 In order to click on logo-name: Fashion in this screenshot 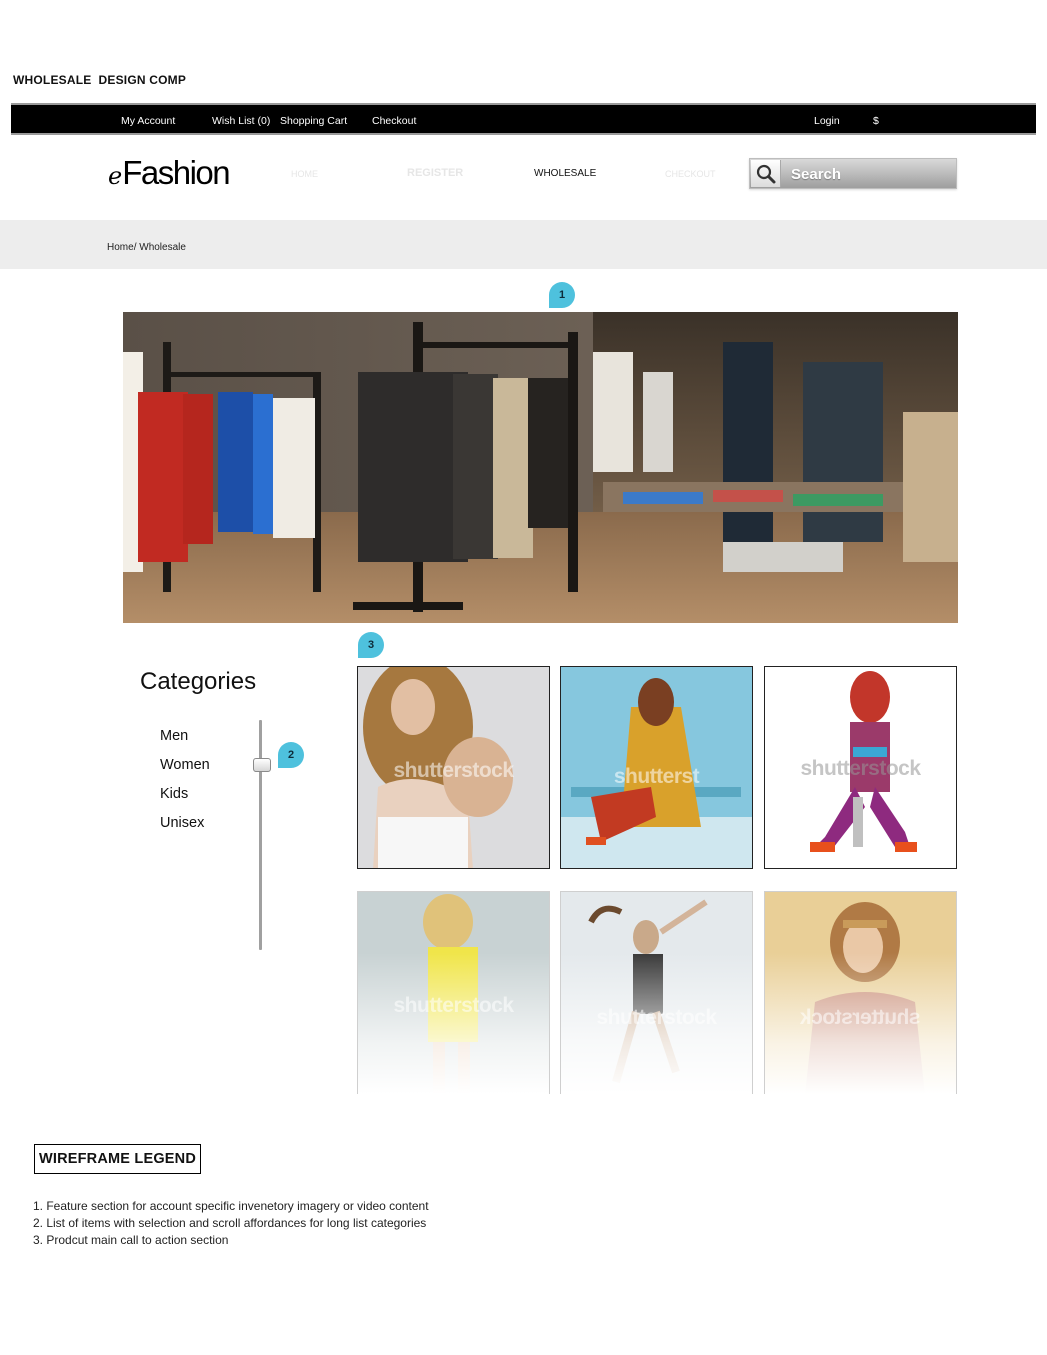, I will do `click(176, 172)`.